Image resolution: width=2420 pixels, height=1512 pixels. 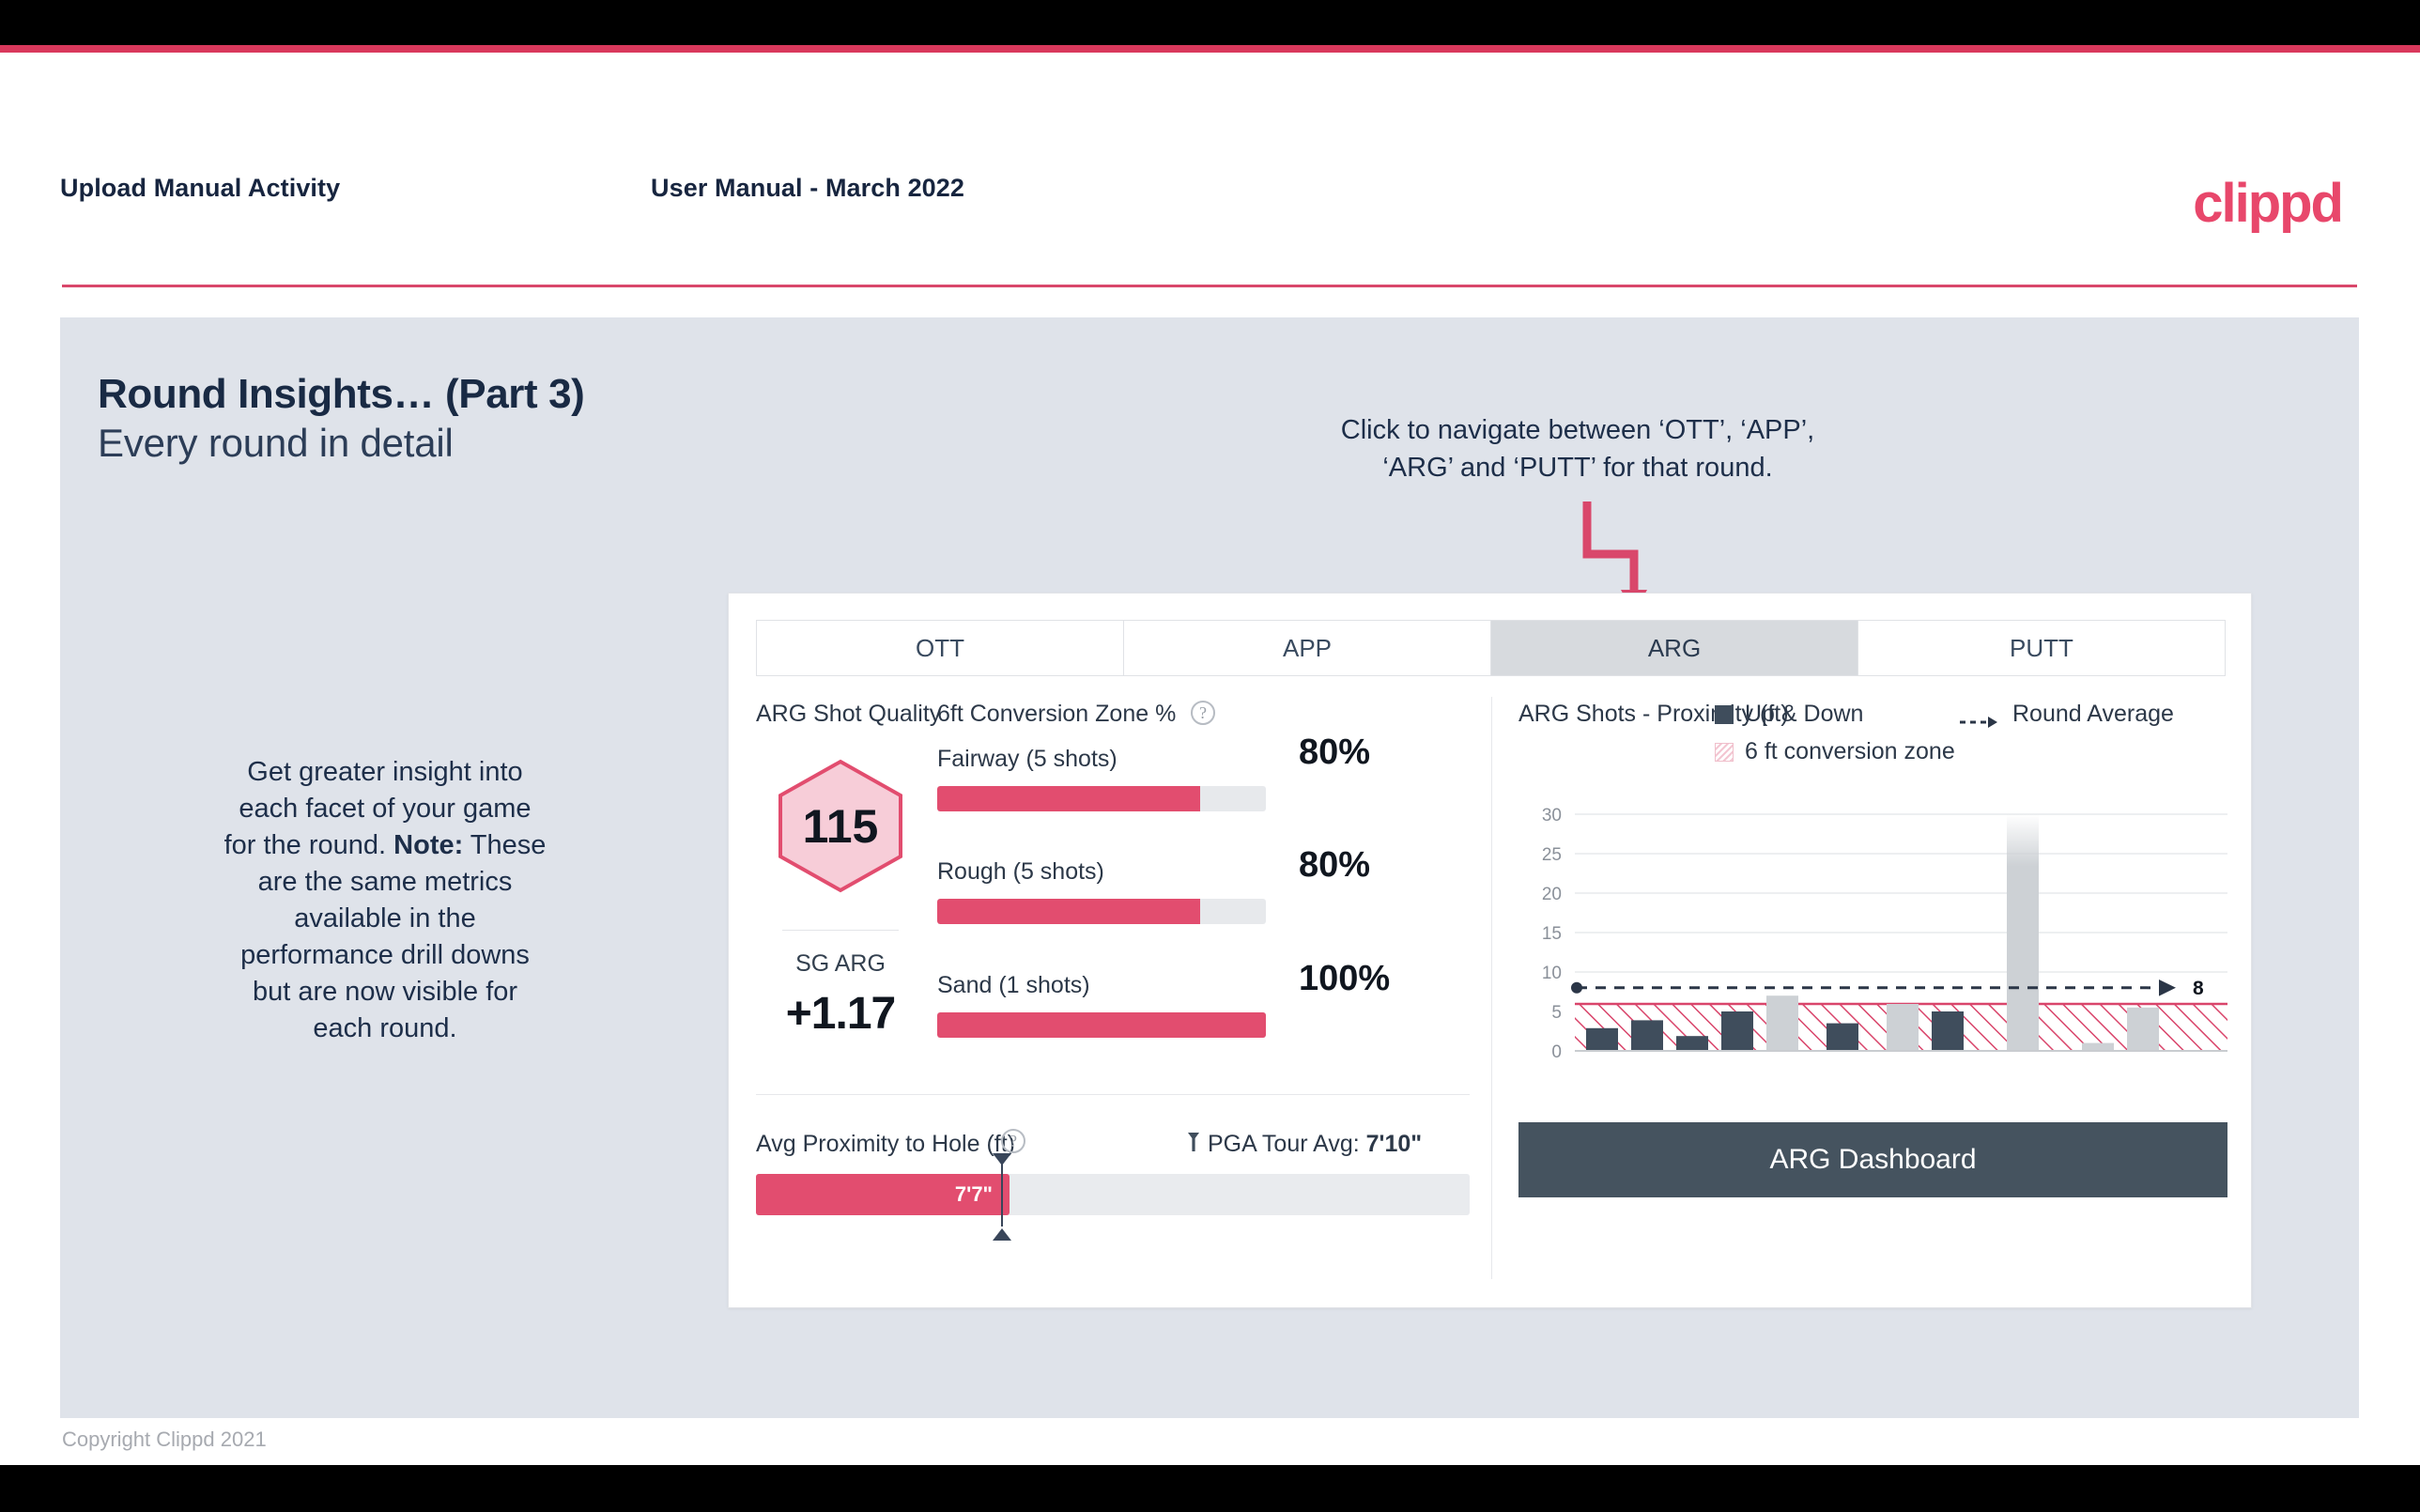 I want to click on avg-proximity-label: Avg Proximity to Hole (ft), so click(x=886, y=1144).